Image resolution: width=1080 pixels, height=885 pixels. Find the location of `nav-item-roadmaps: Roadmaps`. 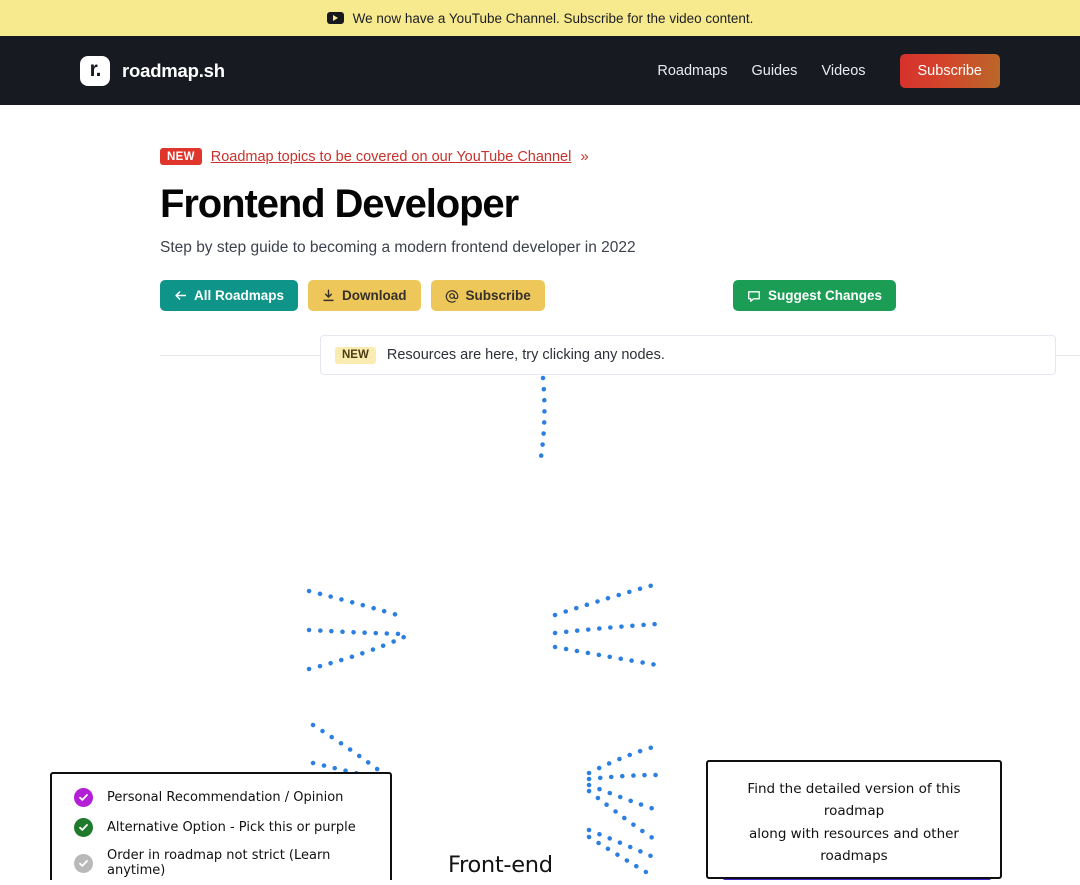

nav-item-roadmaps: Roadmaps is located at coordinates (692, 71).